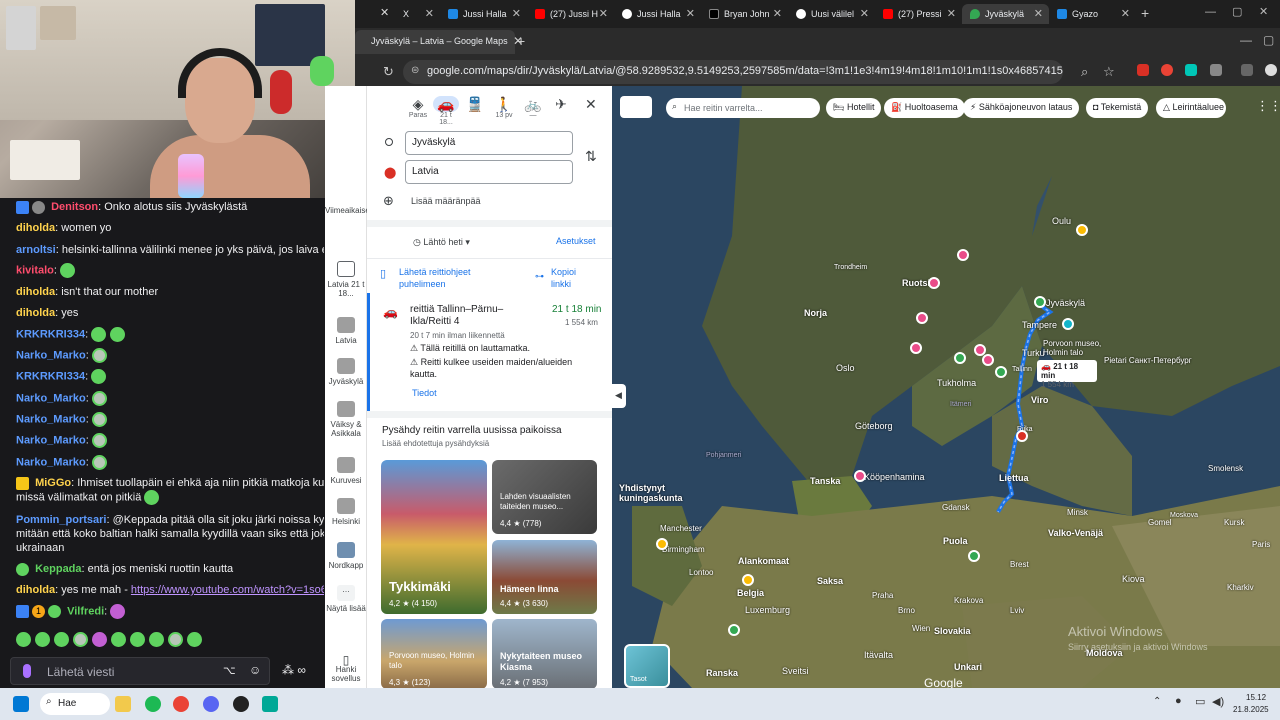 The height and width of the screenshot is (720, 1280). What do you see at coordinates (489, 172) in the screenshot?
I see `destination-input: Latvia` at bounding box center [489, 172].